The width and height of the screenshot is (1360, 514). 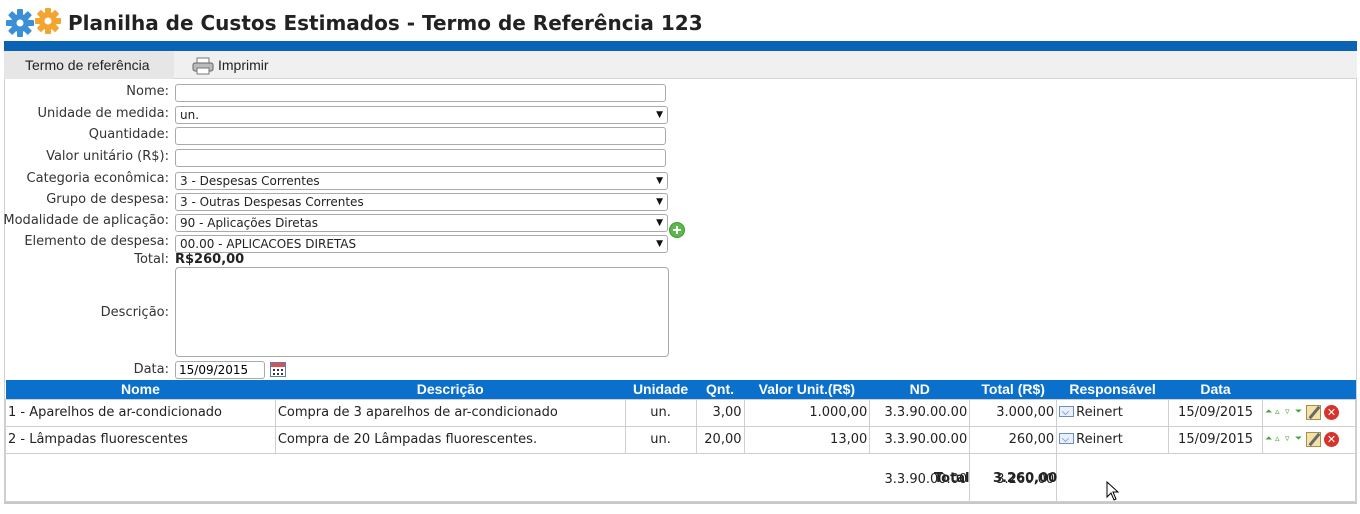 I want to click on cell-nome: 1 - Aparelhos de ar-condicionado, so click(x=140, y=412).